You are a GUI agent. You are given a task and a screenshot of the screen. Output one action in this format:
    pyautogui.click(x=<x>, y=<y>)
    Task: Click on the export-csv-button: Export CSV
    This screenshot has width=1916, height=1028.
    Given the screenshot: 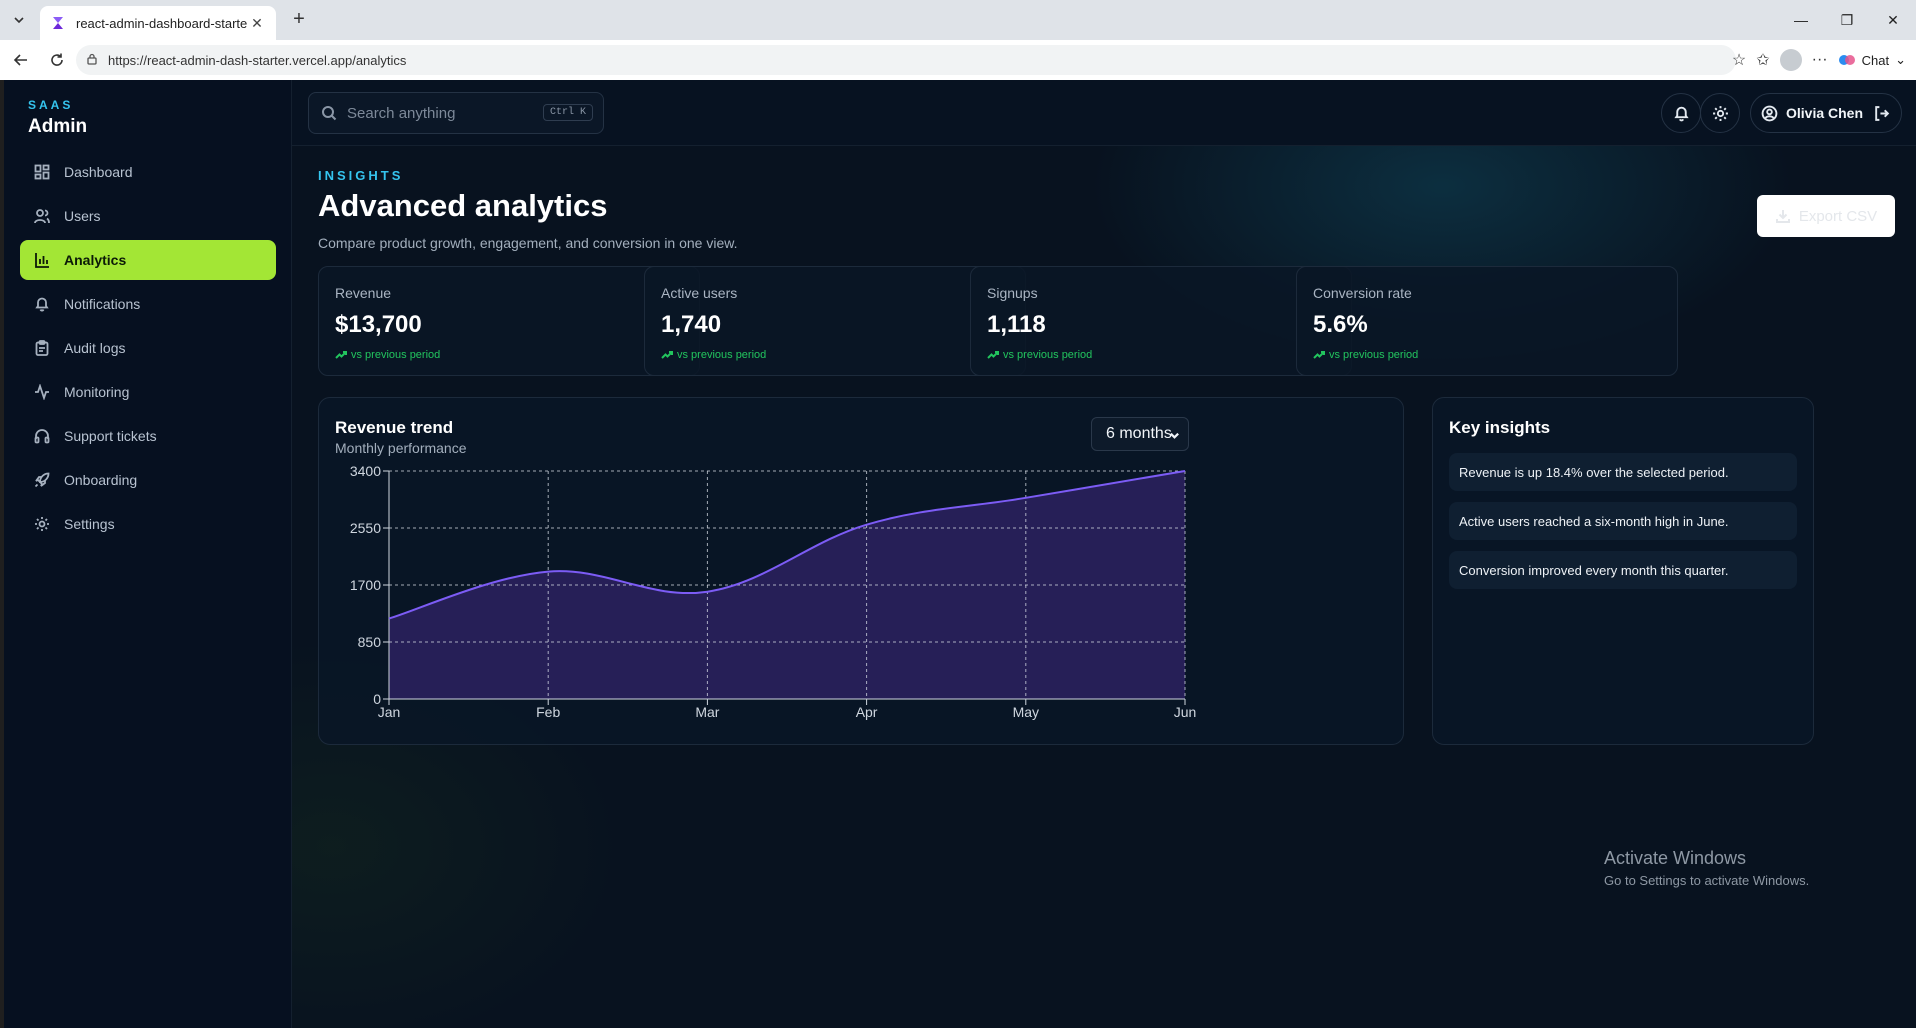 What is the action you would take?
    pyautogui.click(x=1826, y=216)
    